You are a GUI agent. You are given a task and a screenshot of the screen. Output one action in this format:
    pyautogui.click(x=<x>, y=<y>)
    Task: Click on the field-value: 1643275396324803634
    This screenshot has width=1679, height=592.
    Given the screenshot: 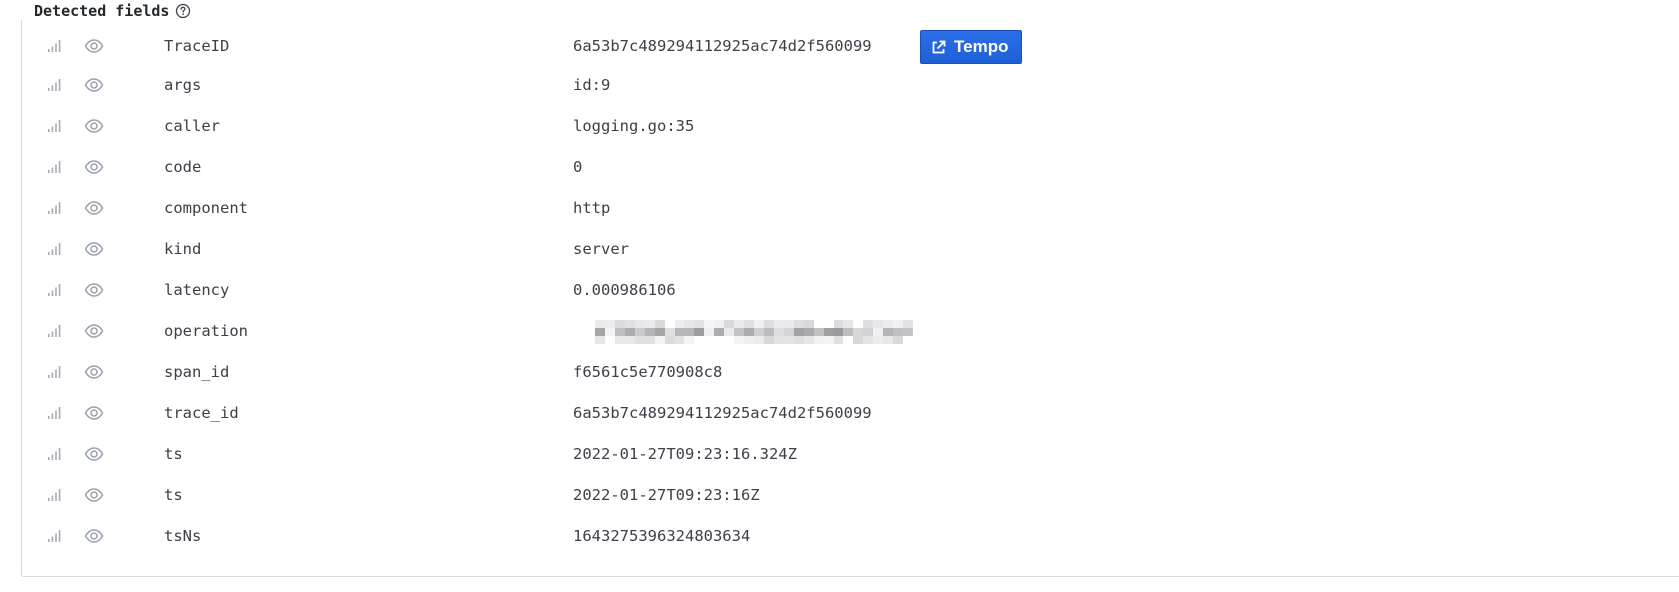 What is the action you would take?
    pyautogui.click(x=662, y=536)
    